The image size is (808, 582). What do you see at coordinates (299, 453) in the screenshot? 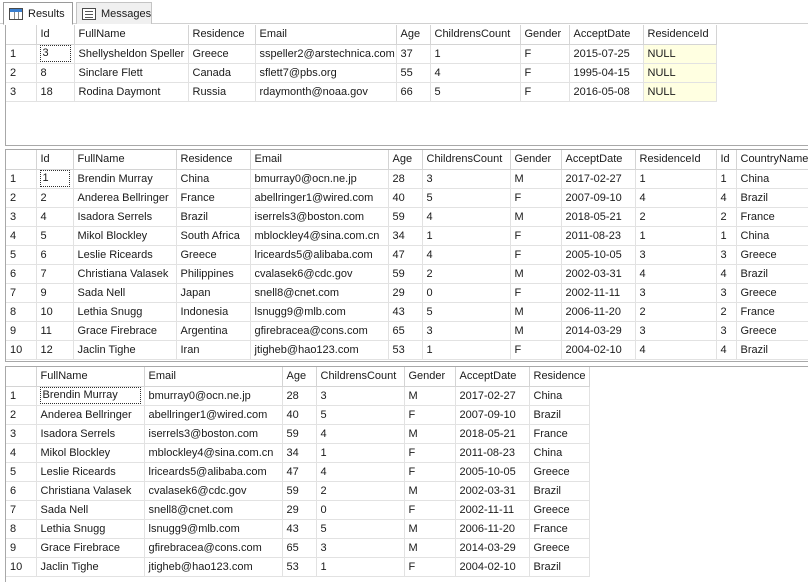
I see `cell-age: 34` at bounding box center [299, 453].